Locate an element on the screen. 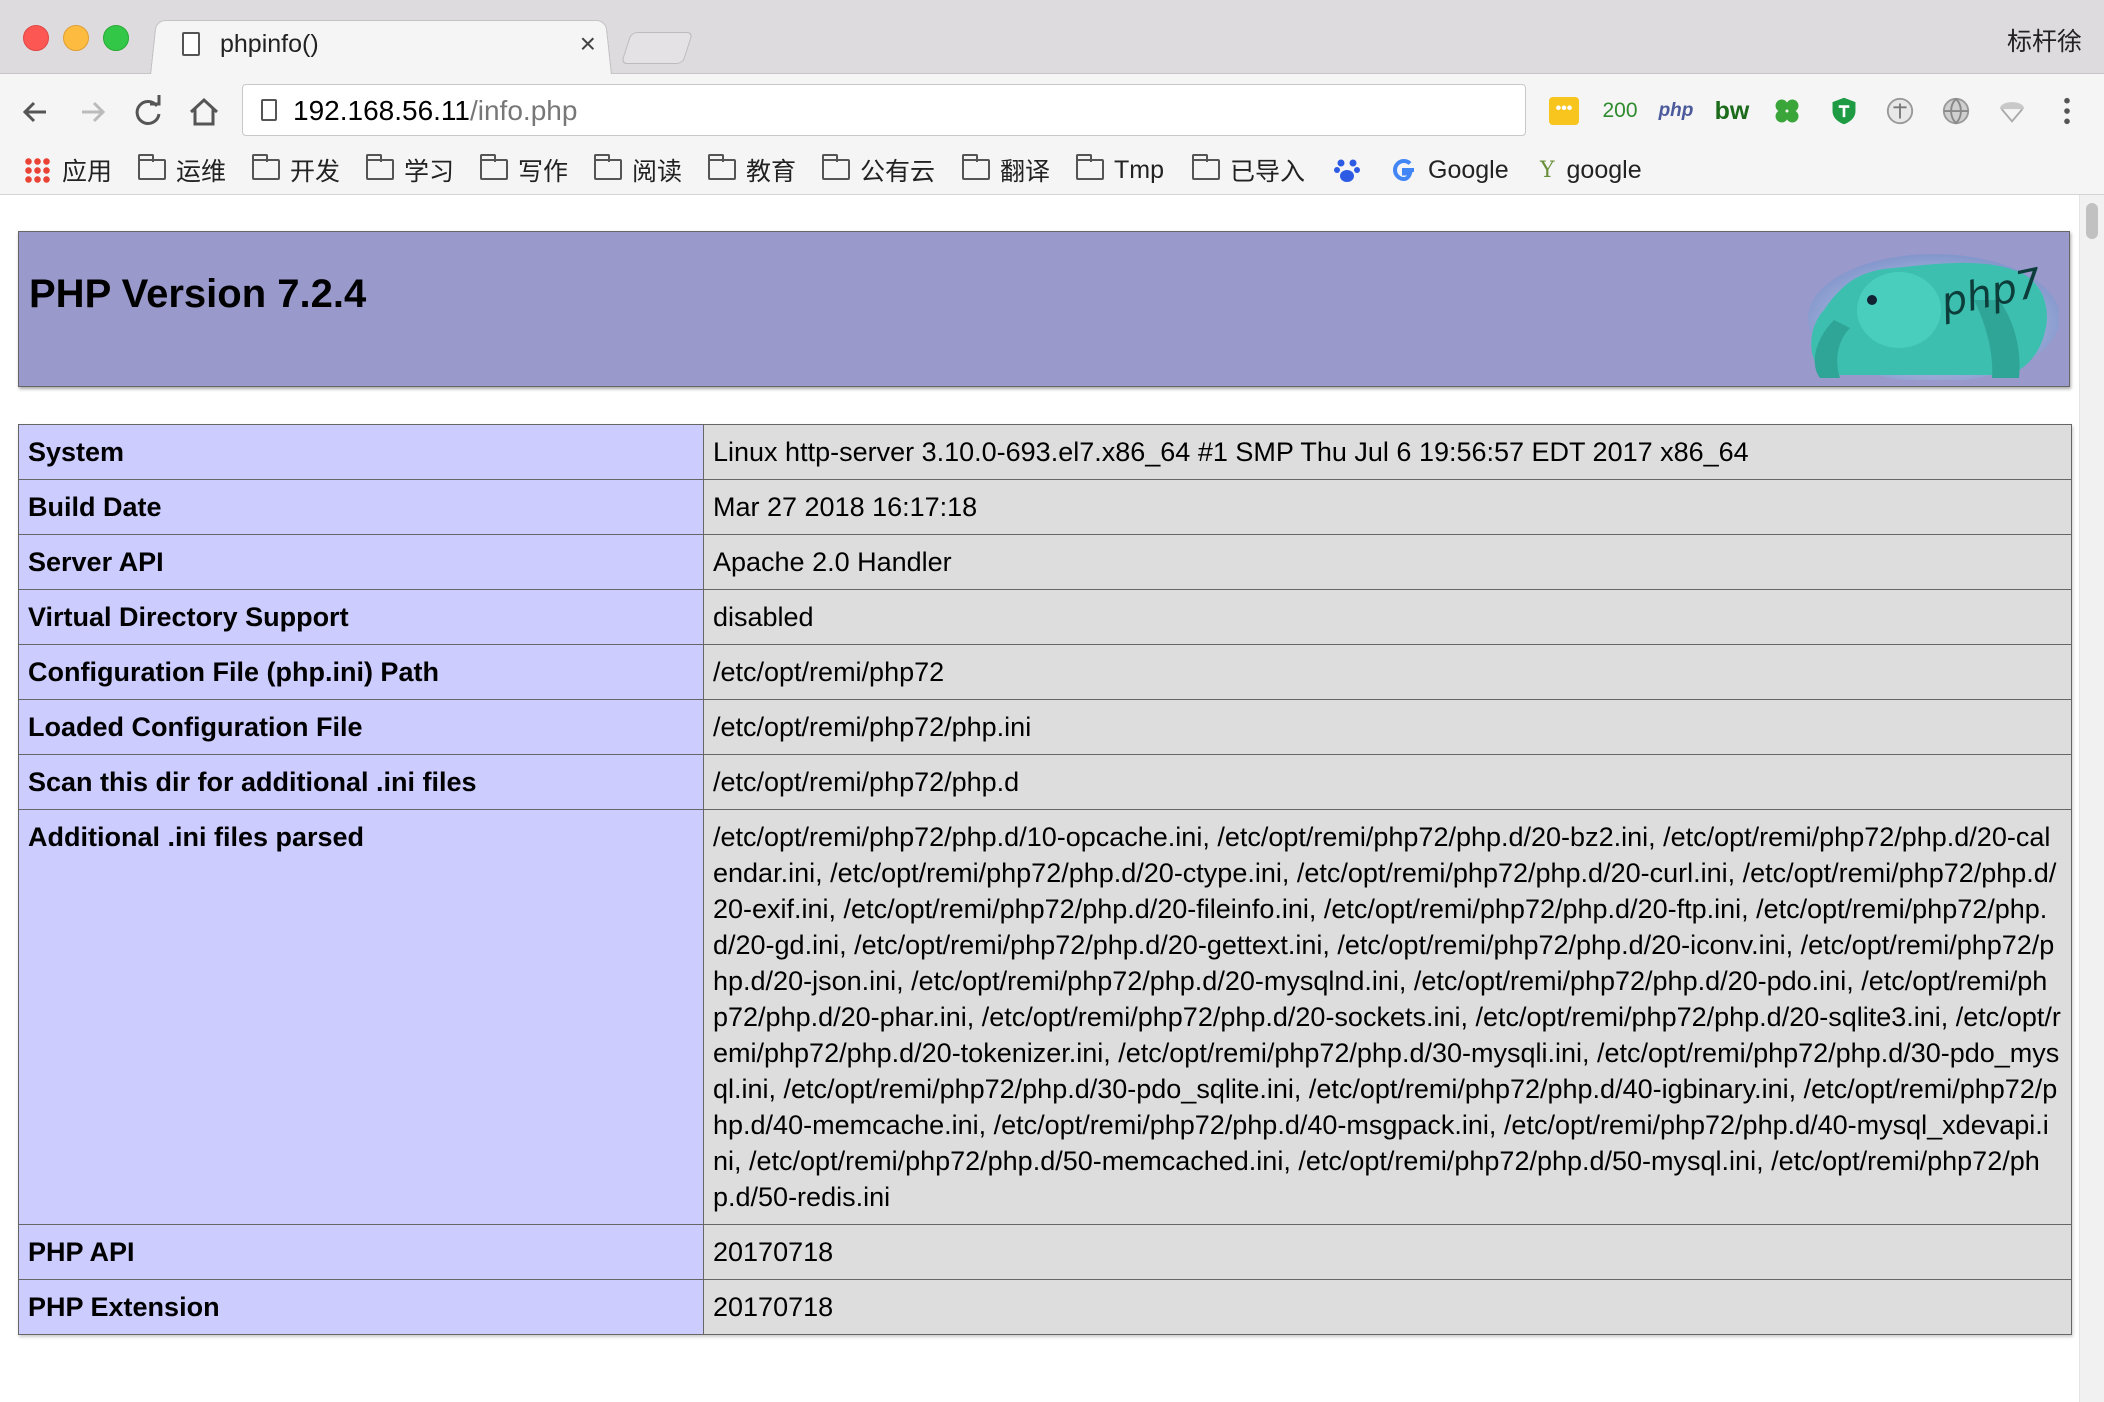  page-icon is located at coordinates (191, 44).